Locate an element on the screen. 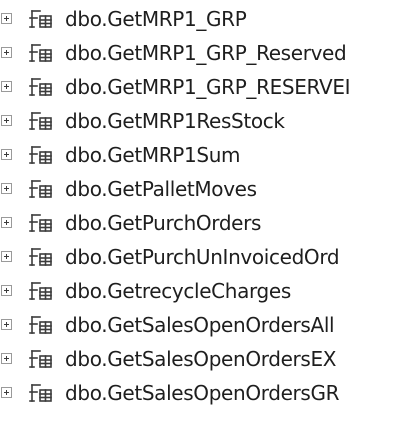 This screenshot has width=393, height=428. tree-node: dbo.GetMRP1ResStock is located at coordinates (196, 121).